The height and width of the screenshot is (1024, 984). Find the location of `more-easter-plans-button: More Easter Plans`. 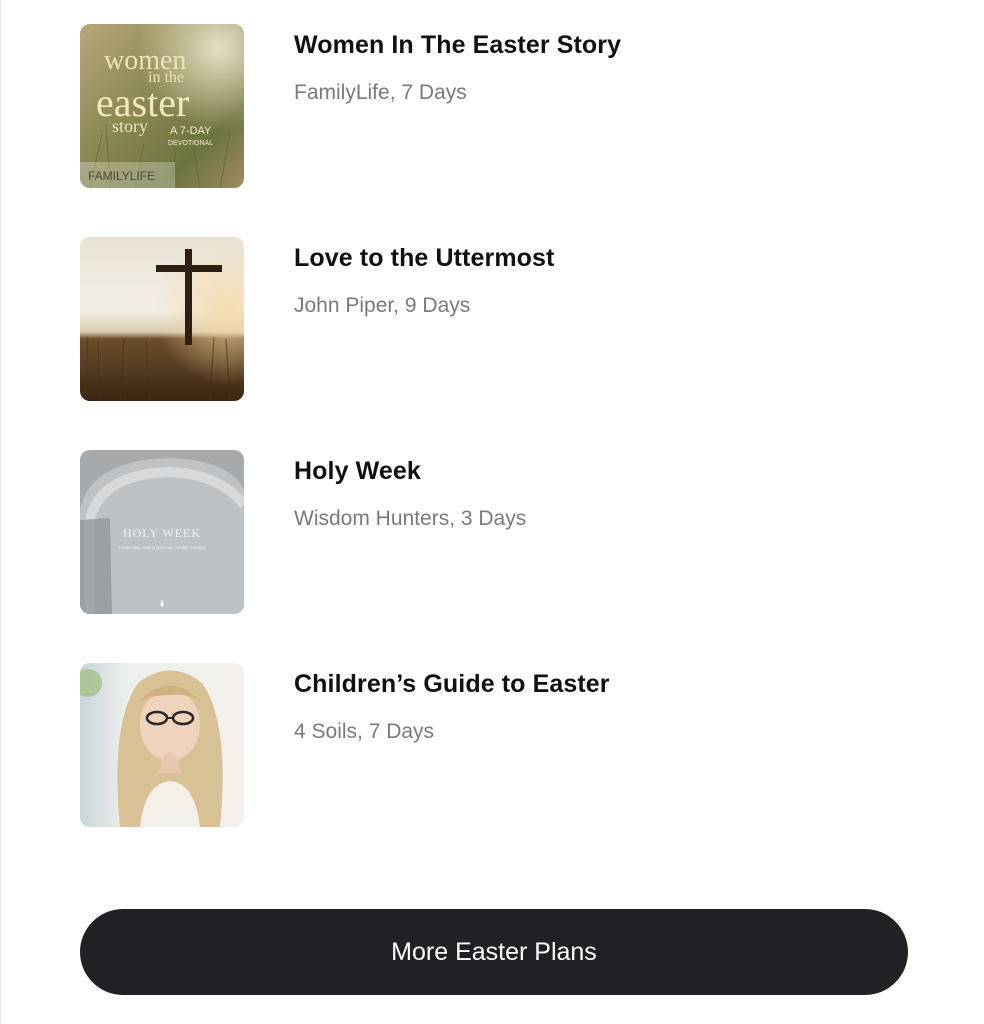

more-easter-plans-button: More Easter Plans is located at coordinates (494, 952).